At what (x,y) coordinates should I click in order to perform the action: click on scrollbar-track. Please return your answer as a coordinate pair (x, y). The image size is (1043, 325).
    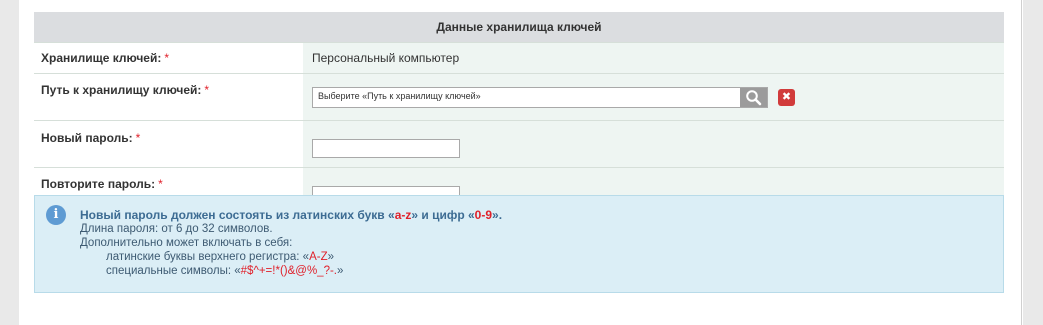
    Looking at the image, I should click on (1021, 162).